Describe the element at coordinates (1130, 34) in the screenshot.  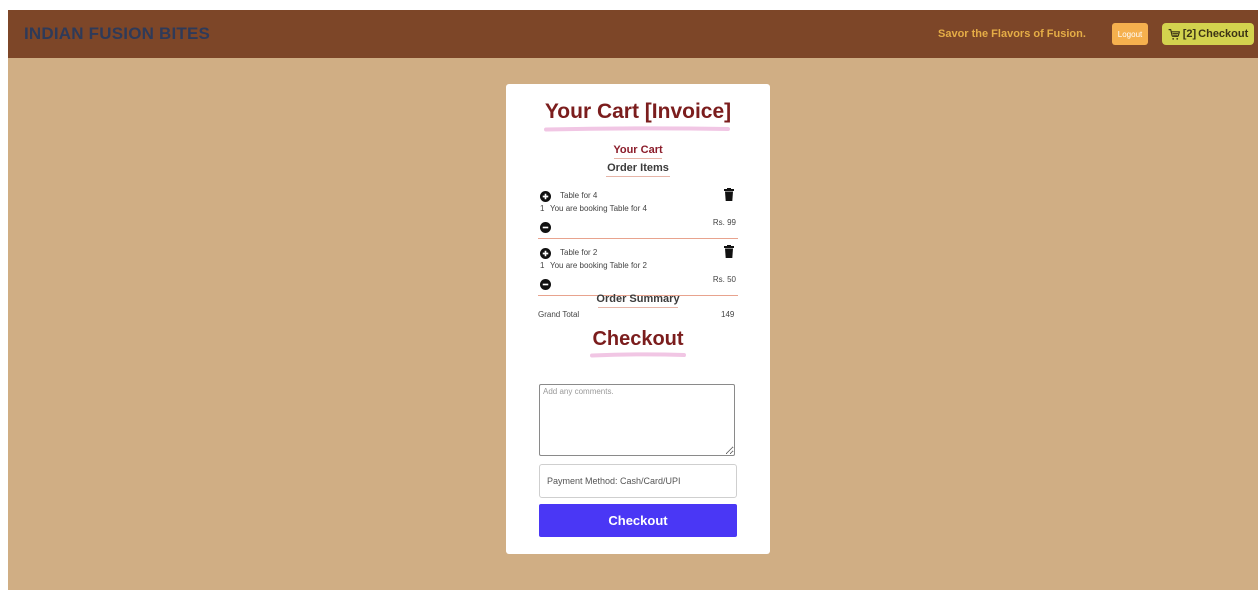
I see `logout-button: Logout` at that location.